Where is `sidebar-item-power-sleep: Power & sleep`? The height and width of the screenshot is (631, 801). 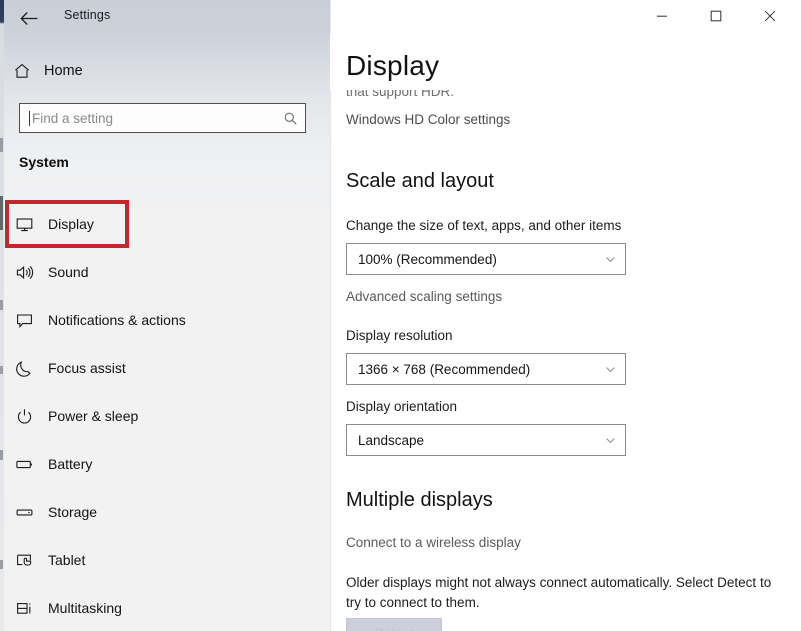 sidebar-item-power-sleep: Power & sleep is located at coordinates (165, 416).